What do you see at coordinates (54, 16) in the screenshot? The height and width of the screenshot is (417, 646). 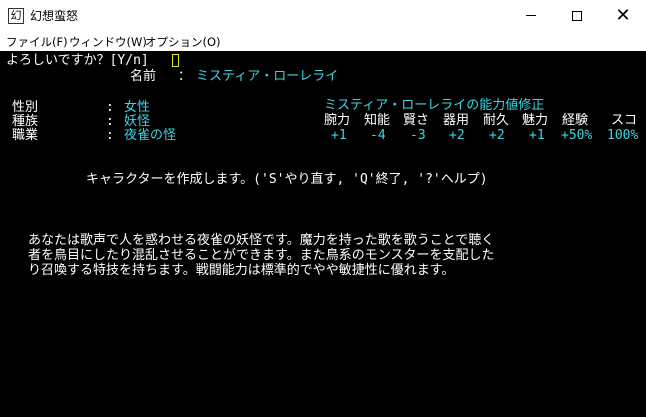 I see `window-title: 幻想蛮怒` at bounding box center [54, 16].